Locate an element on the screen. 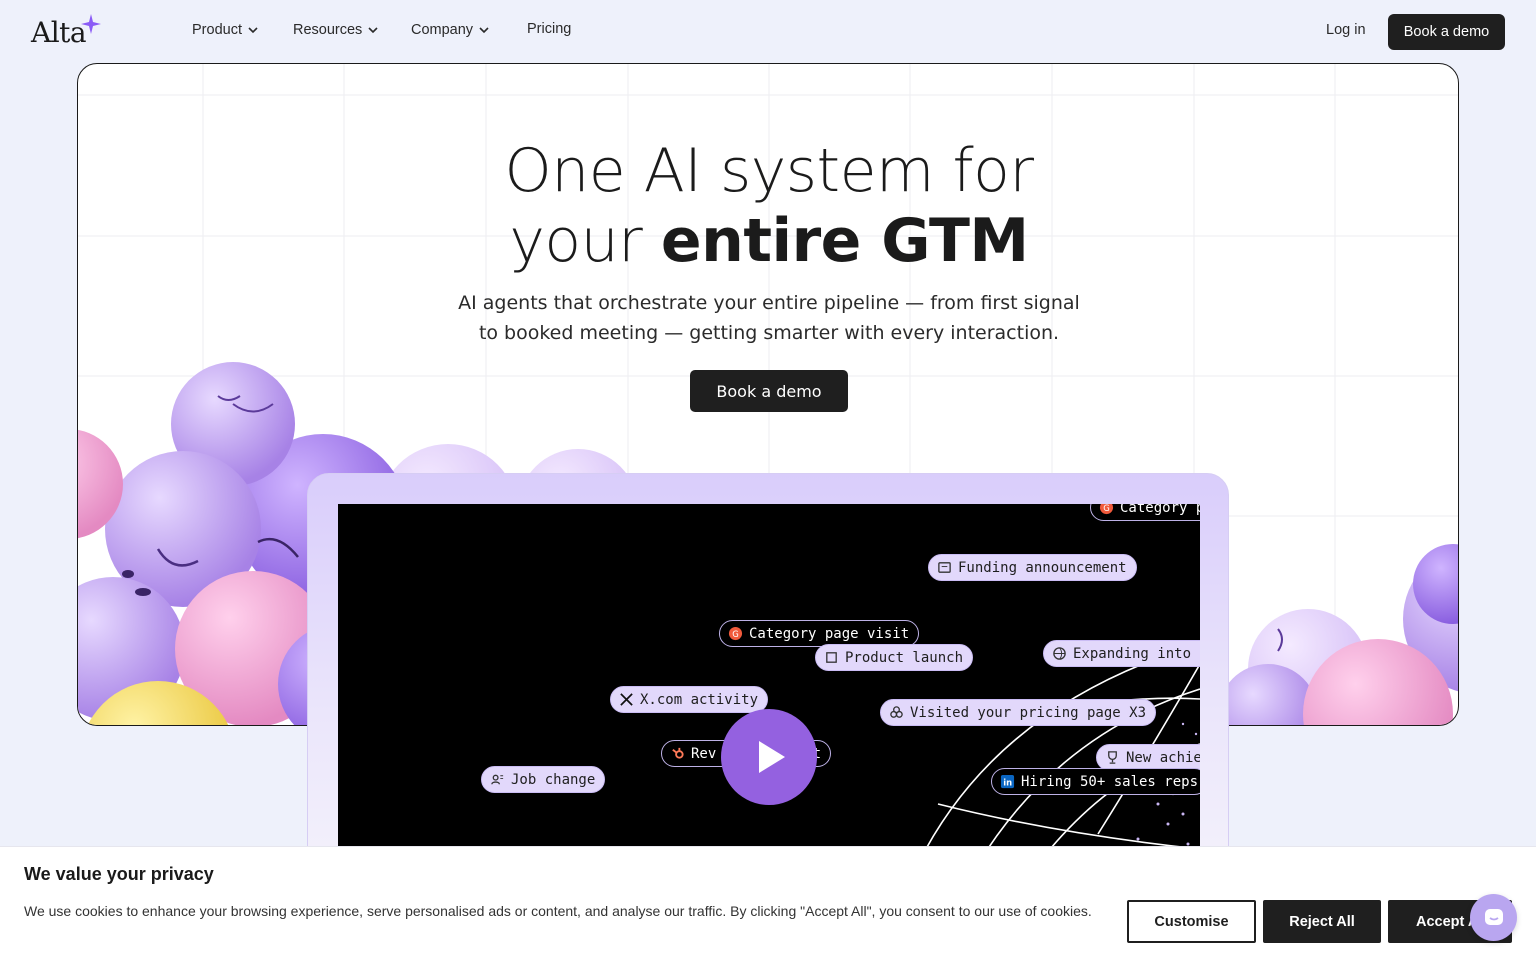 The image size is (1536, 960). signal-label: Job change is located at coordinates (553, 779).